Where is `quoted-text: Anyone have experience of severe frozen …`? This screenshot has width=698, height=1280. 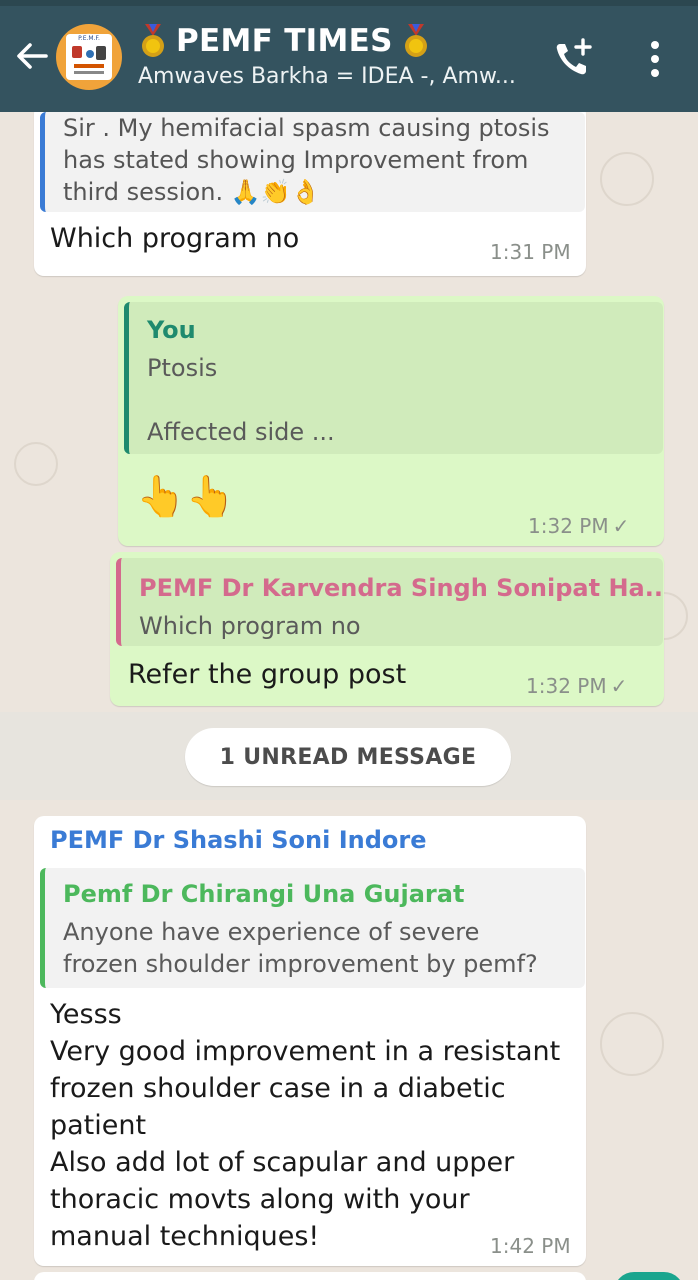 quoted-text: Anyone have experience of severe frozen … is located at coordinates (300, 948).